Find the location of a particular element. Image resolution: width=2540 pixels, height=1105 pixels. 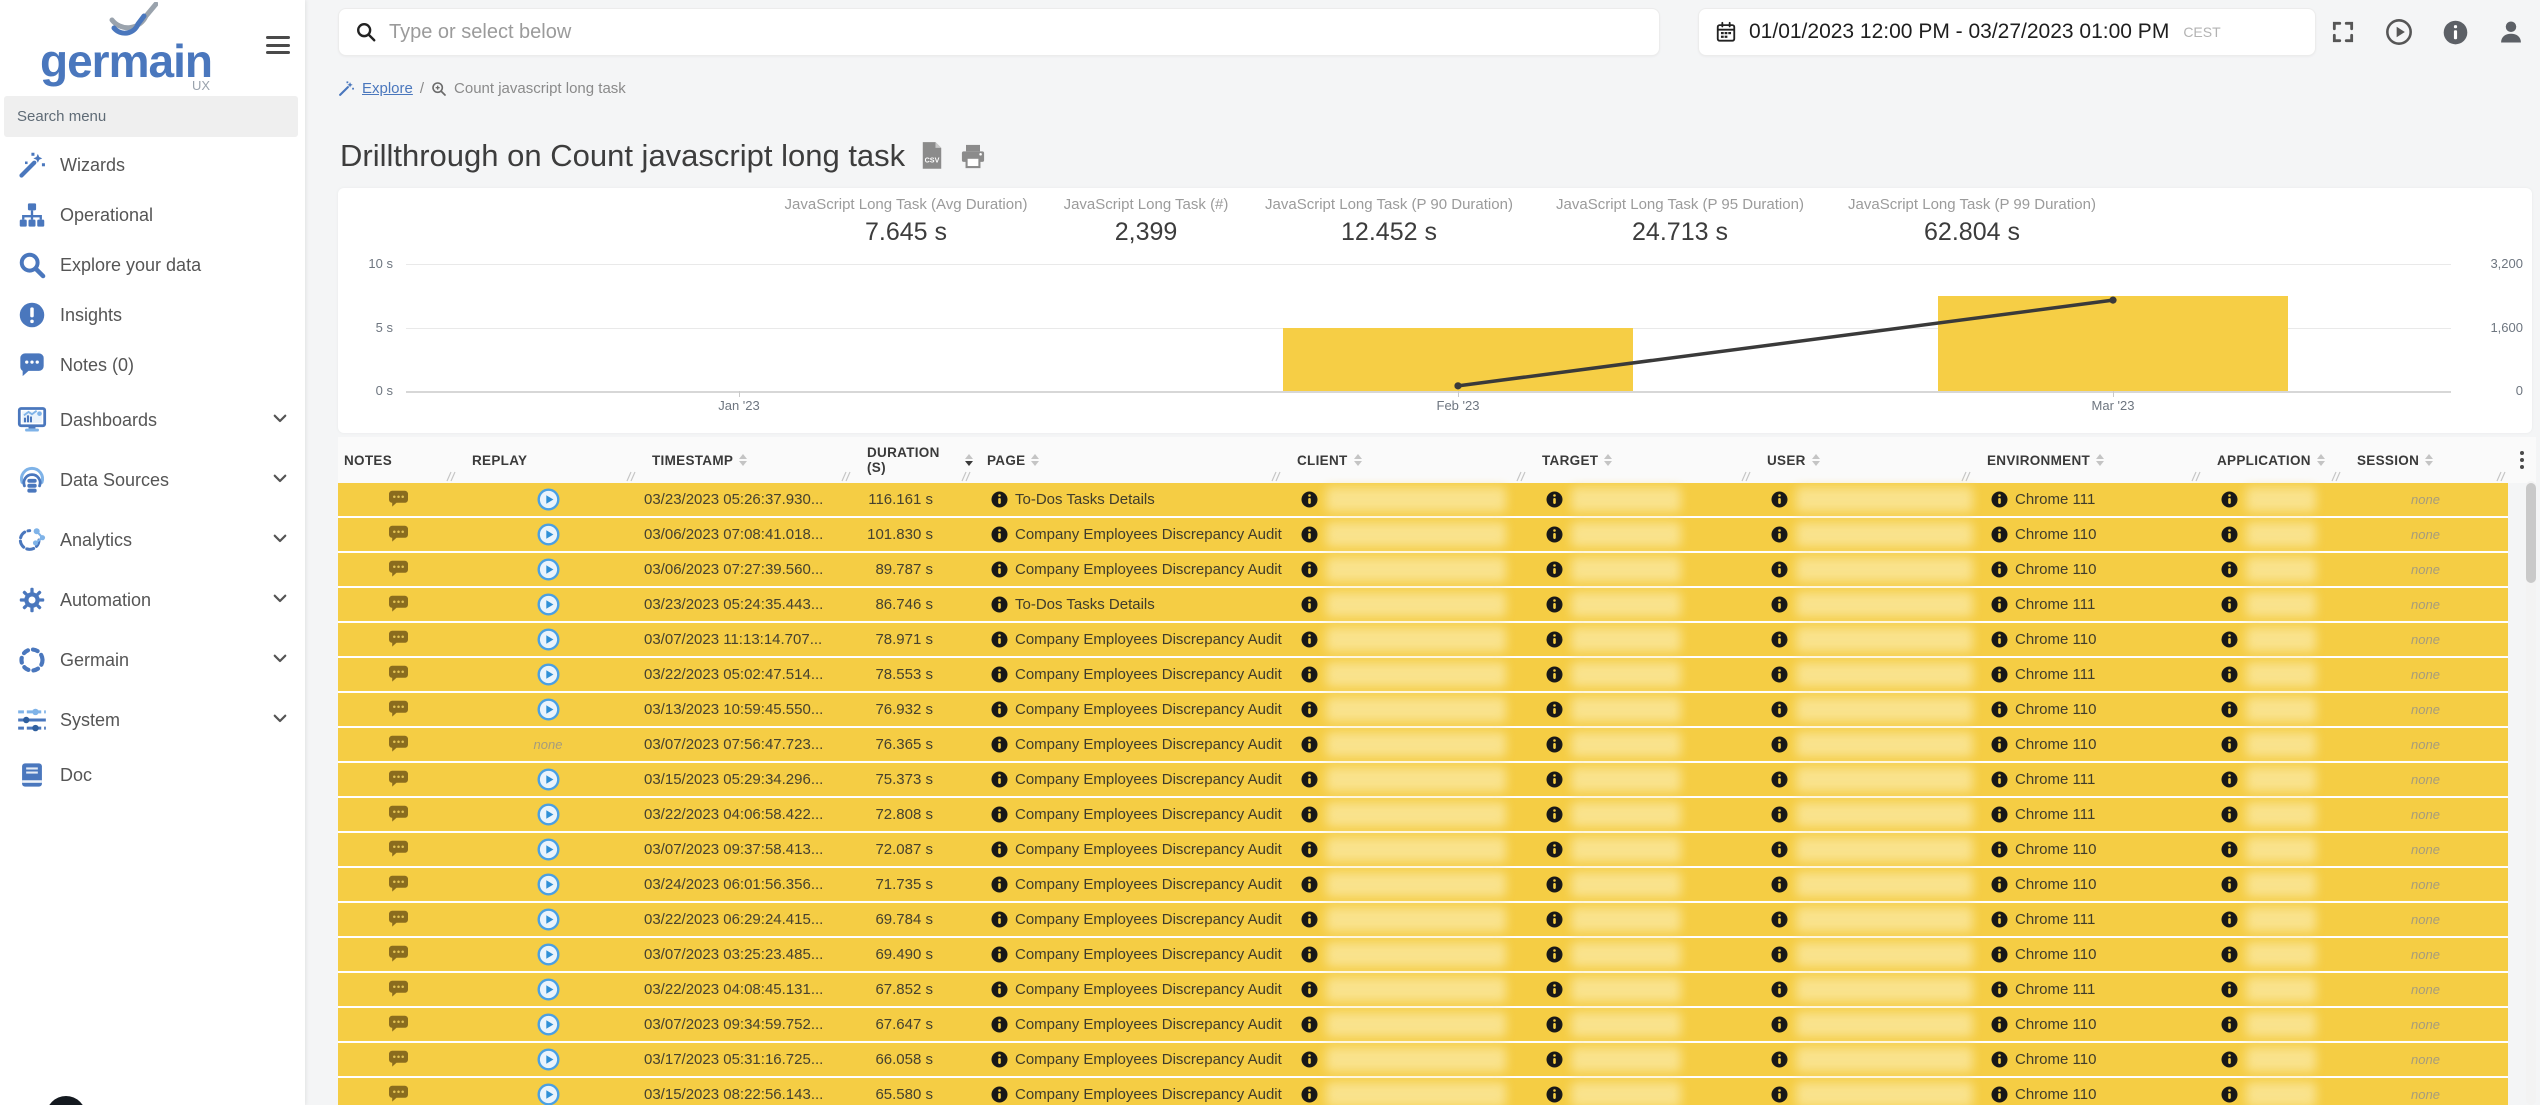

column-header-client: CLIENT is located at coordinates (1405, 460).